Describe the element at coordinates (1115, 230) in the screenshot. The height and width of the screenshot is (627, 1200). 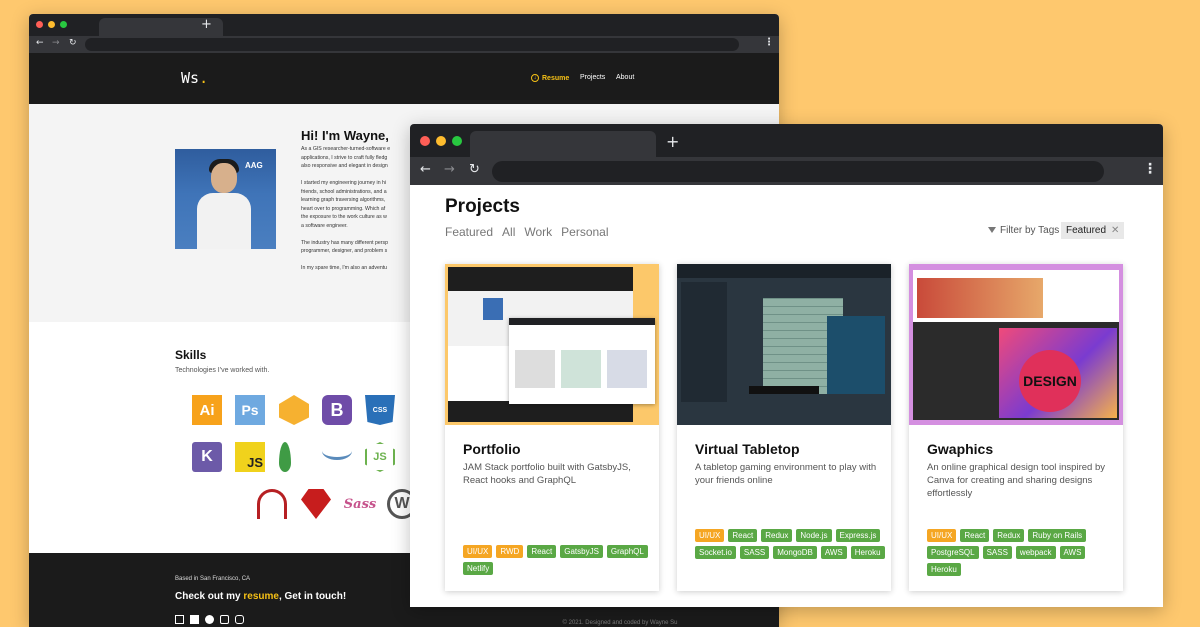
I see `close-icon: ✕` at that location.